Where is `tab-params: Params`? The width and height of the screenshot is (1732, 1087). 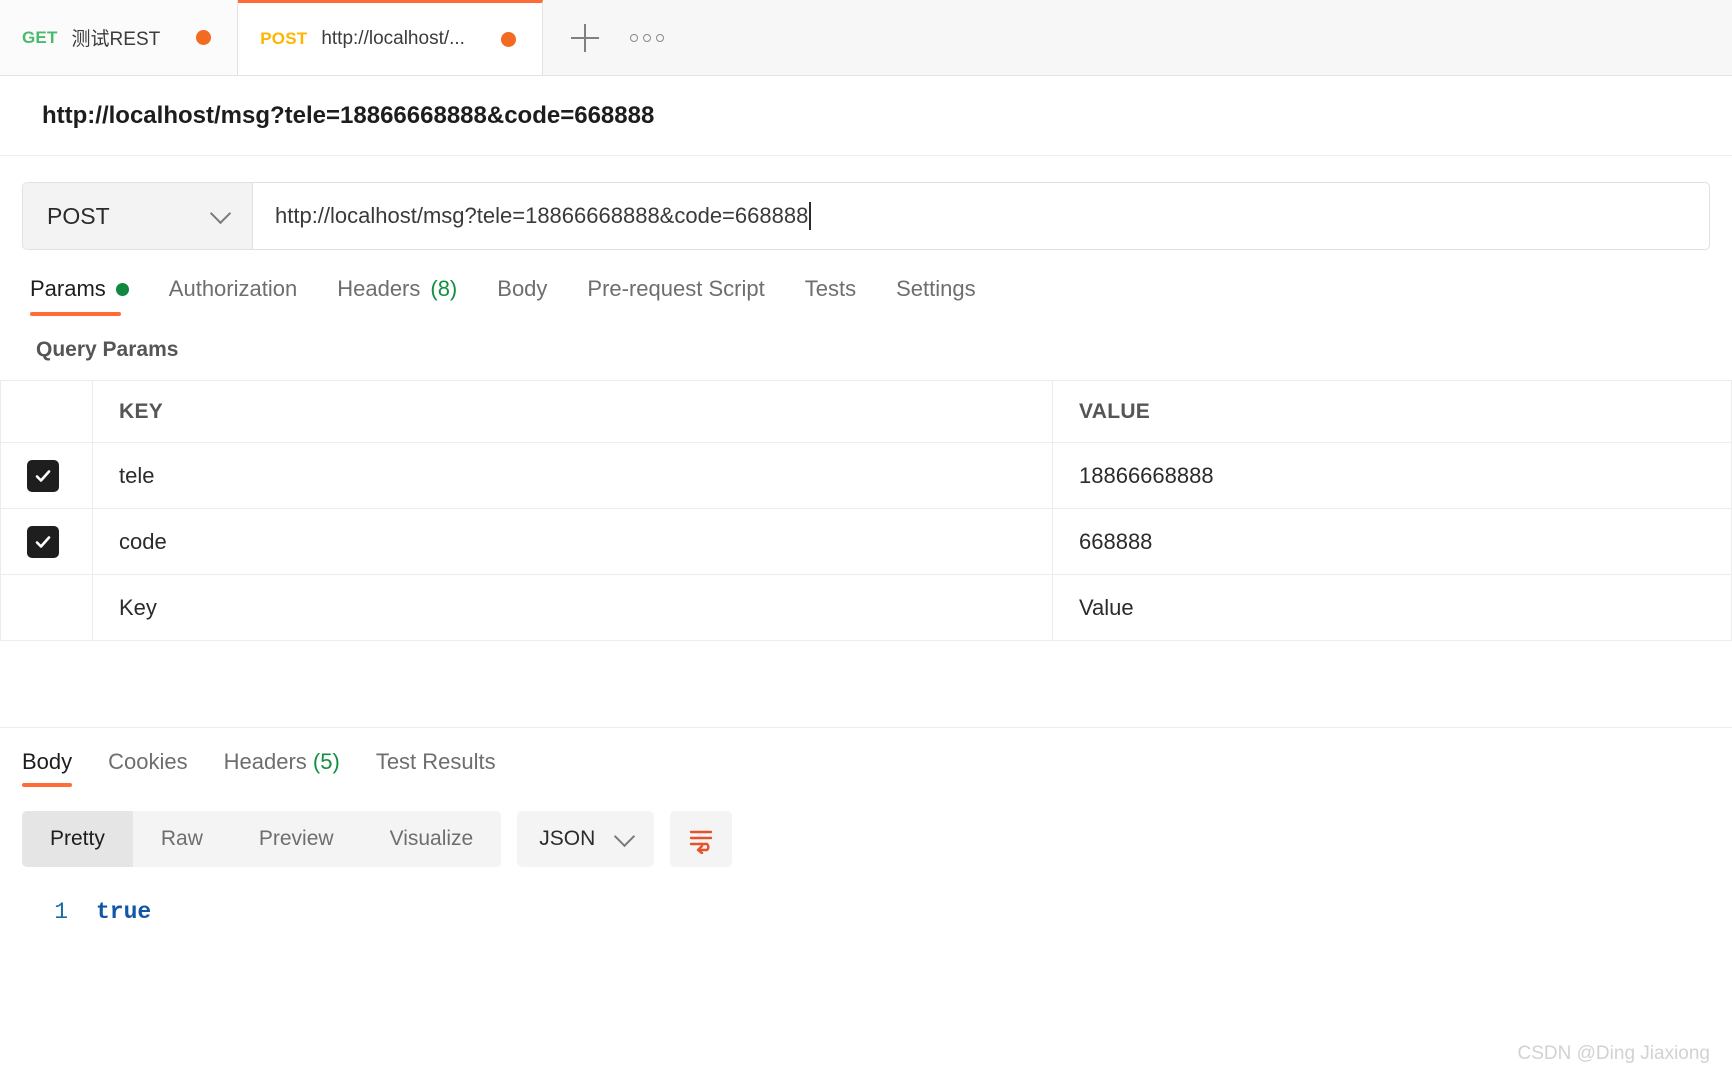 tab-params: Params is located at coordinates (79, 296).